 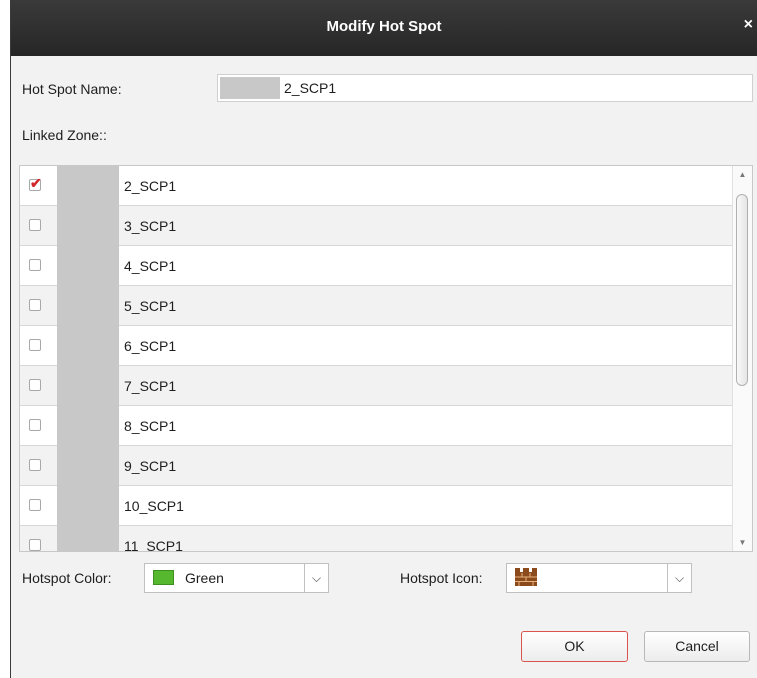 I want to click on hotspot-icon-select: ⌵, so click(x=599, y=578).